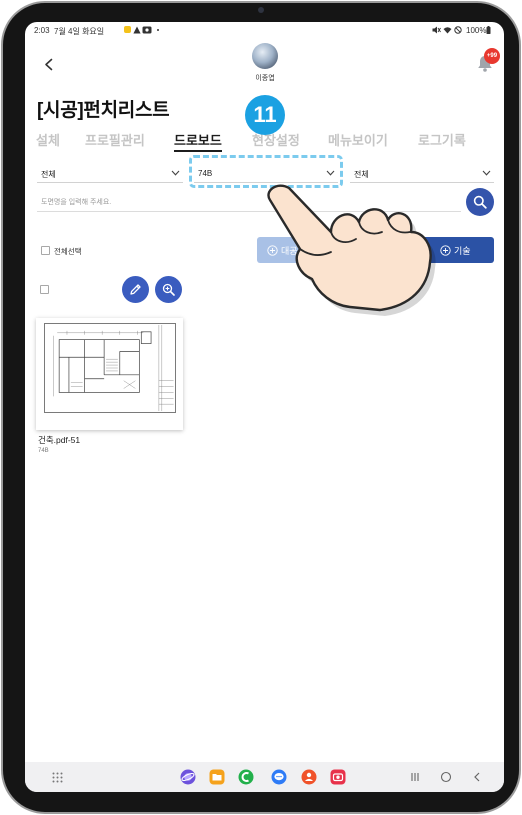  What do you see at coordinates (309, 777) in the screenshot?
I see `contacts-icon` at bounding box center [309, 777].